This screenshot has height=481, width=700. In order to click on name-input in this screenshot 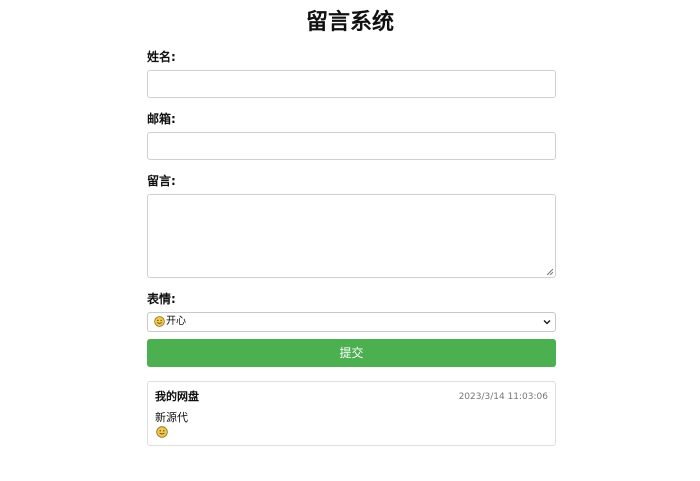, I will do `click(351, 84)`.